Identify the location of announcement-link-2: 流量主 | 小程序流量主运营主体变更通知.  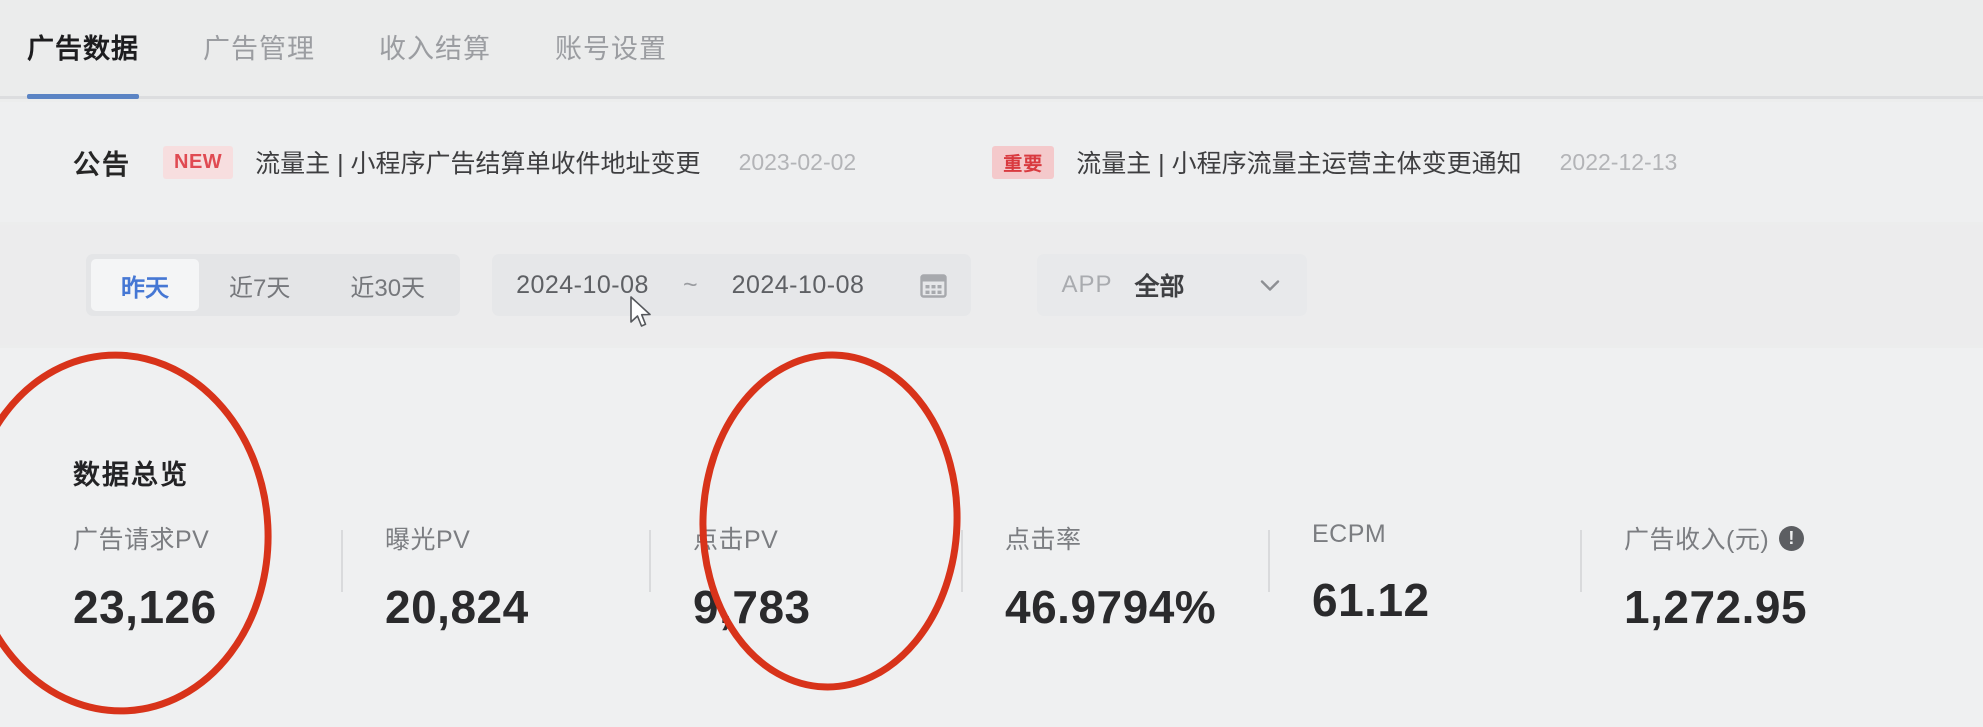
(1298, 162).